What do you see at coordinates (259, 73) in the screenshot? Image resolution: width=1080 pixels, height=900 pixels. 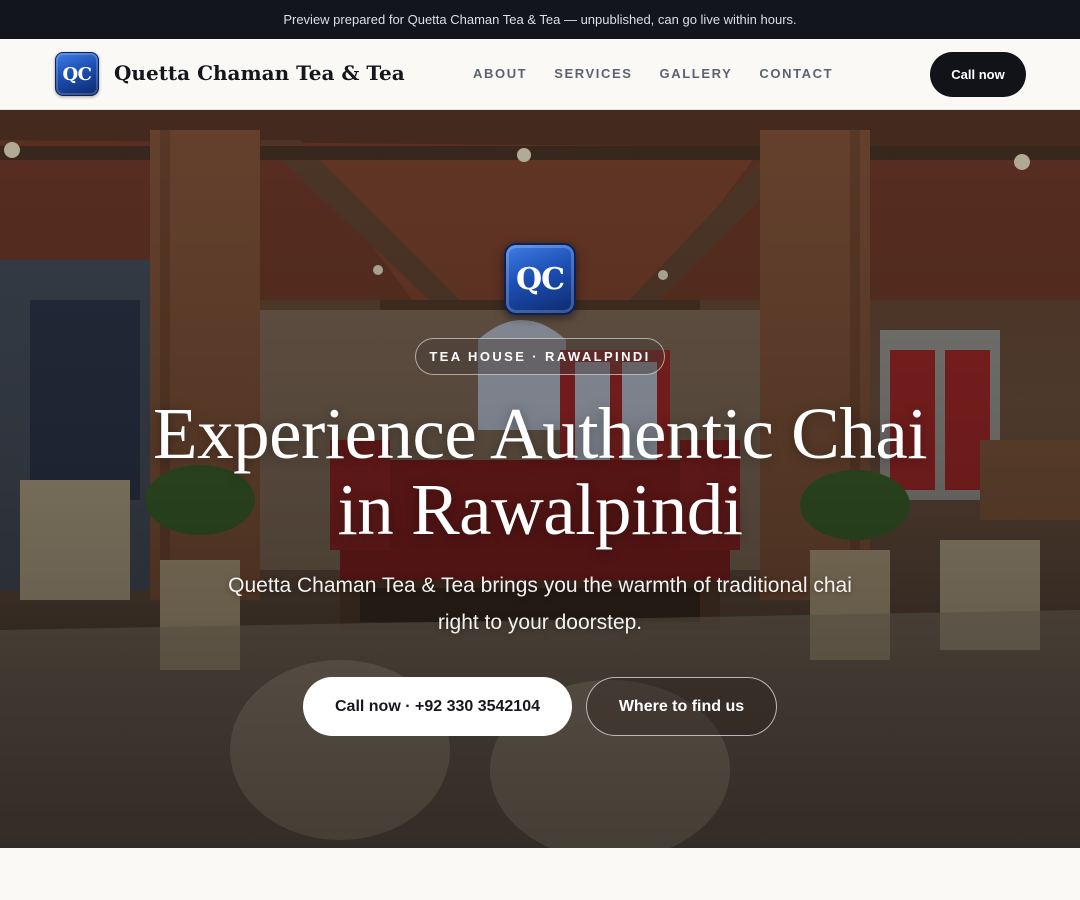 I see `brand-name: Quetta Chaman Tea & Tea` at bounding box center [259, 73].